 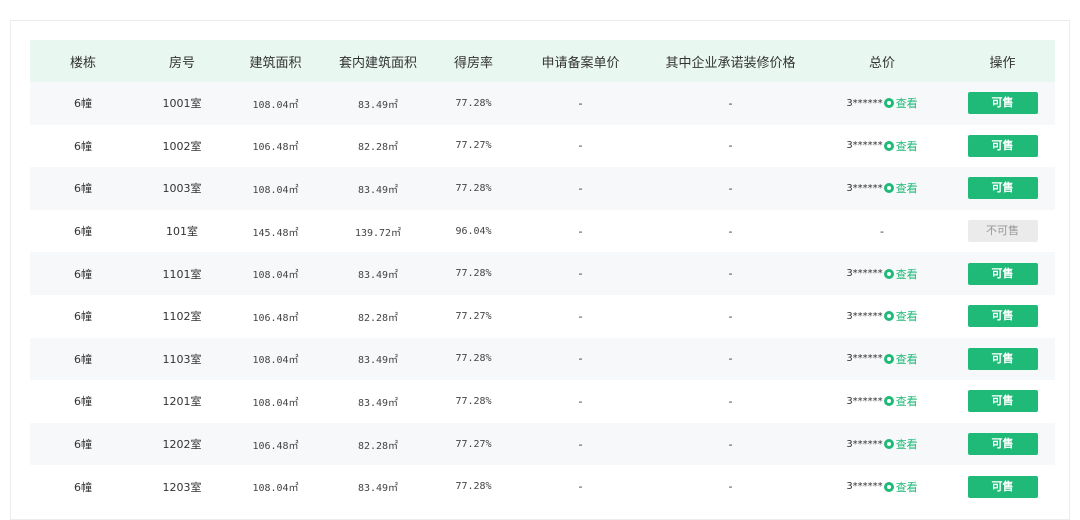 What do you see at coordinates (182, 445) in the screenshot?
I see `cell-room: 1202室` at bounding box center [182, 445].